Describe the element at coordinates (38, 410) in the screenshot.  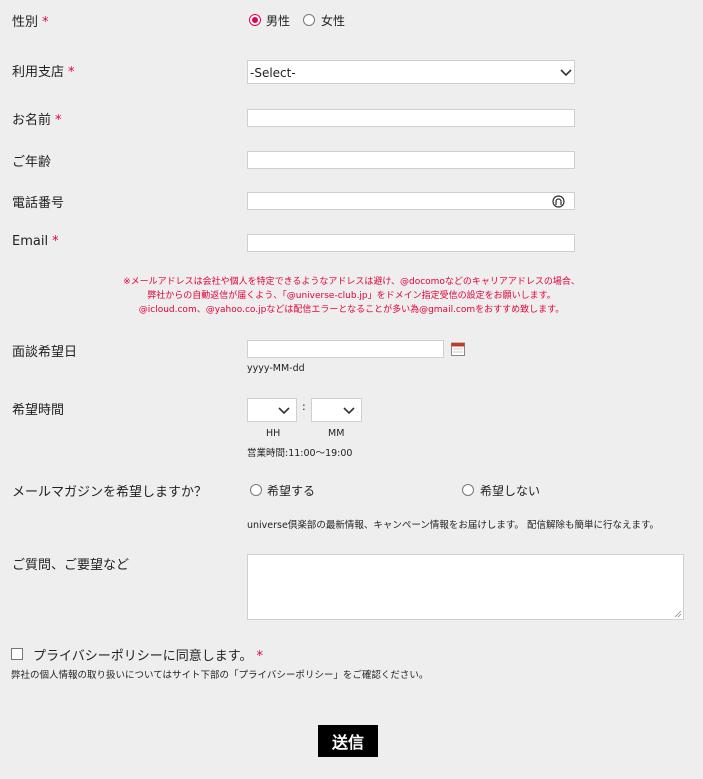
I see `time-label: 希望時間` at that location.